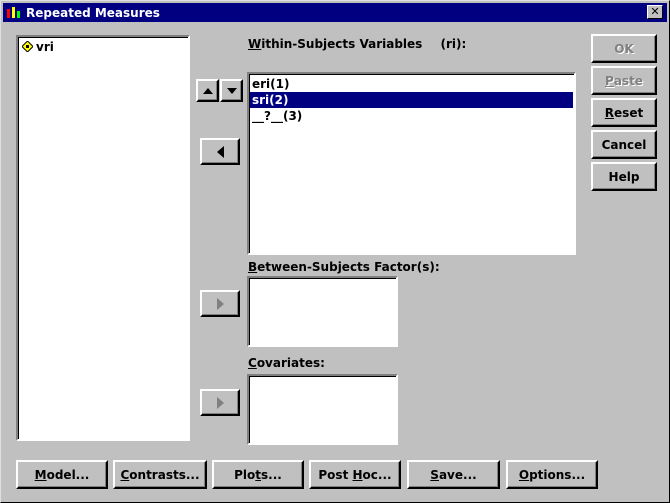  Describe the element at coordinates (45, 47) in the screenshot. I see `variable-label: vri` at that location.